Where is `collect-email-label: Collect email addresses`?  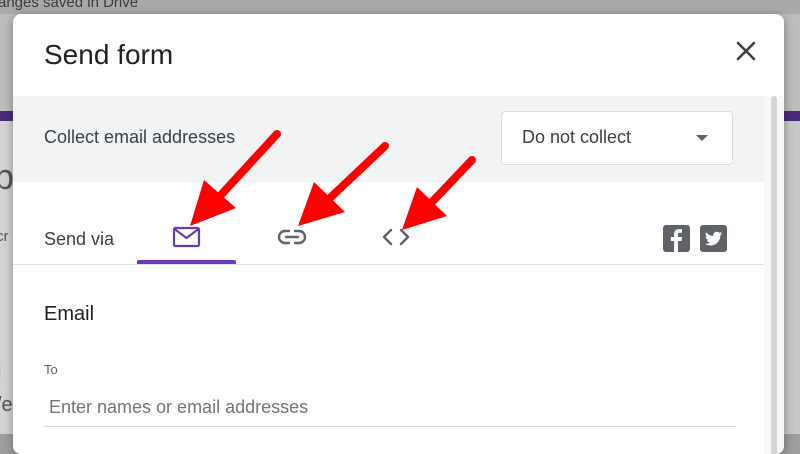 collect-email-label: Collect email addresses is located at coordinates (140, 137).